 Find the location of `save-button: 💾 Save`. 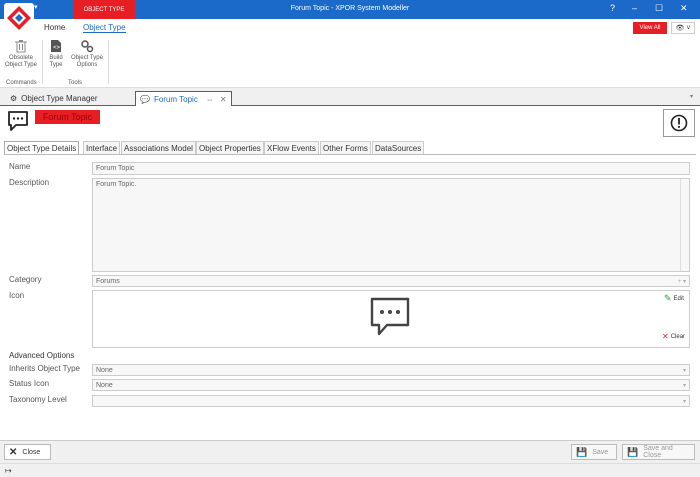

save-button: 💾 Save is located at coordinates (594, 452).